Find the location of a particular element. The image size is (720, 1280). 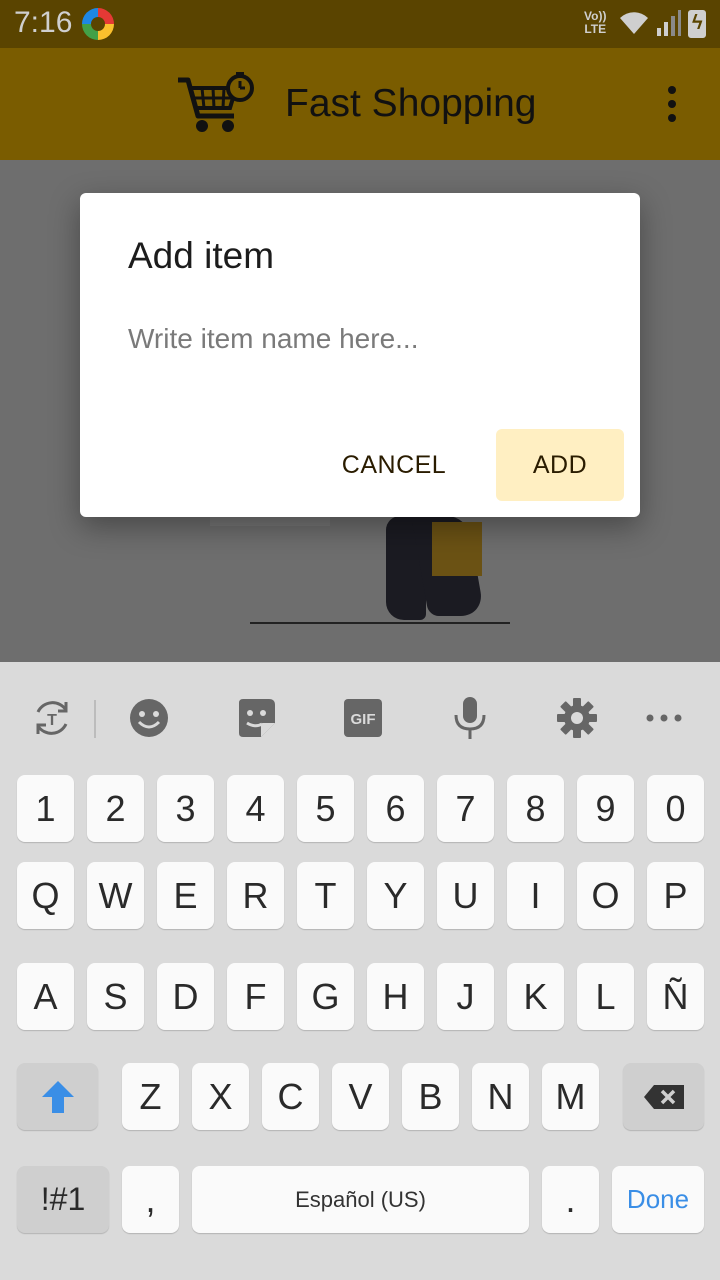

sticker-icon is located at coordinates (256, 718).